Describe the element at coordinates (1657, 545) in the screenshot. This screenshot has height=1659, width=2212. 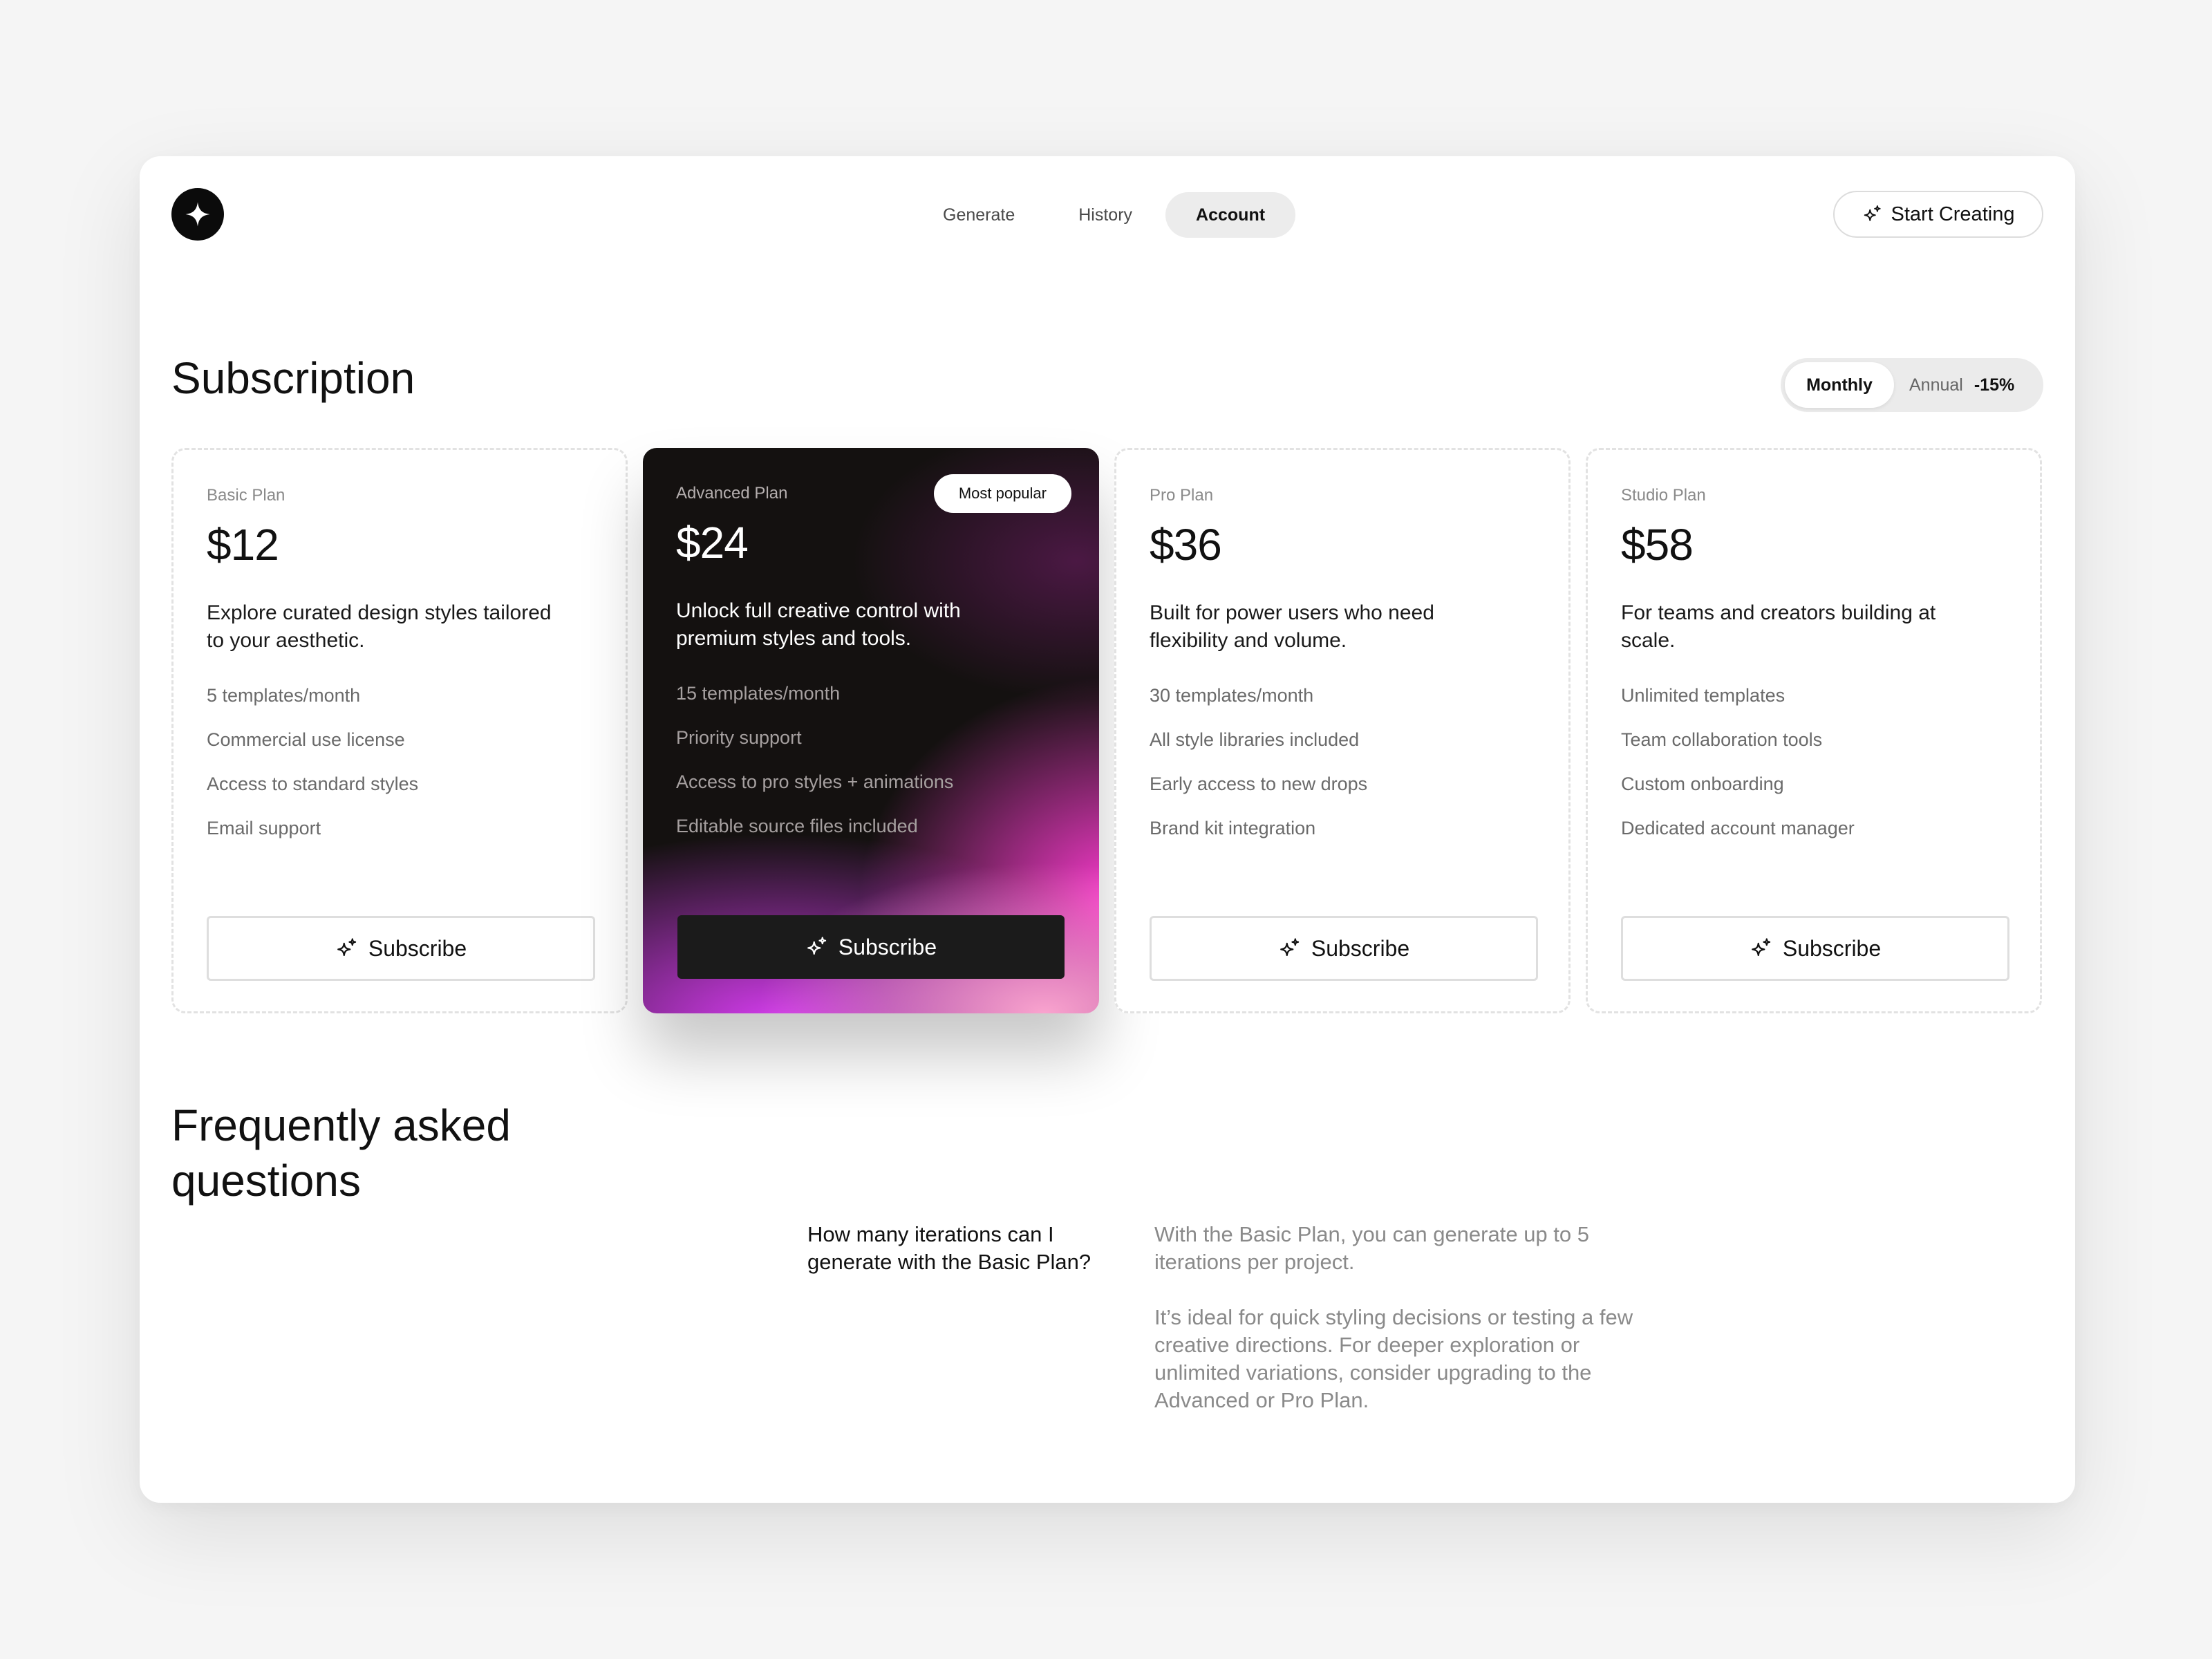
I see `plan-price: $58` at that location.